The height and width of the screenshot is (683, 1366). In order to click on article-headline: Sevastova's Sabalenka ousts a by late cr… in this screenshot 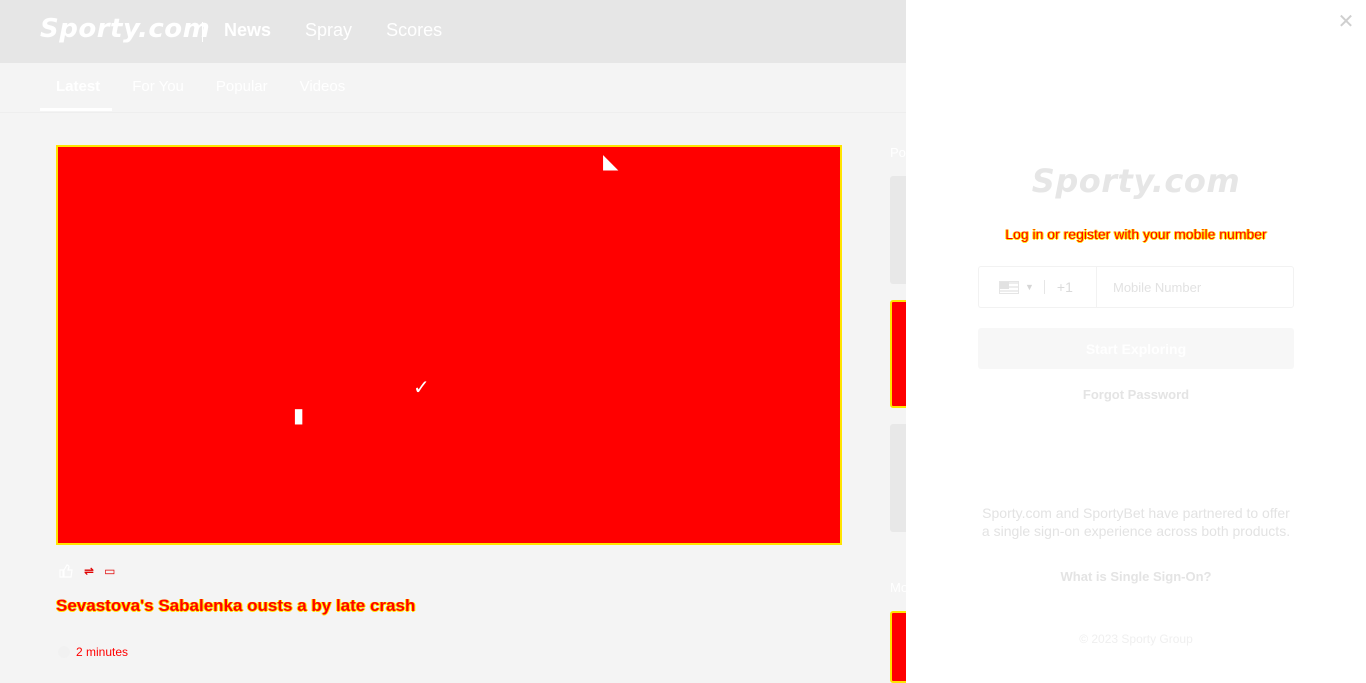, I will do `click(406, 606)`.